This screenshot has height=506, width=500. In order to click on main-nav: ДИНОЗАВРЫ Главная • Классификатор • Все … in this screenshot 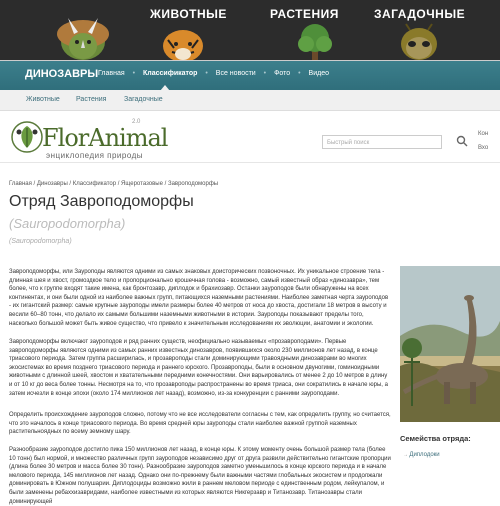, I will do `click(250, 75)`.